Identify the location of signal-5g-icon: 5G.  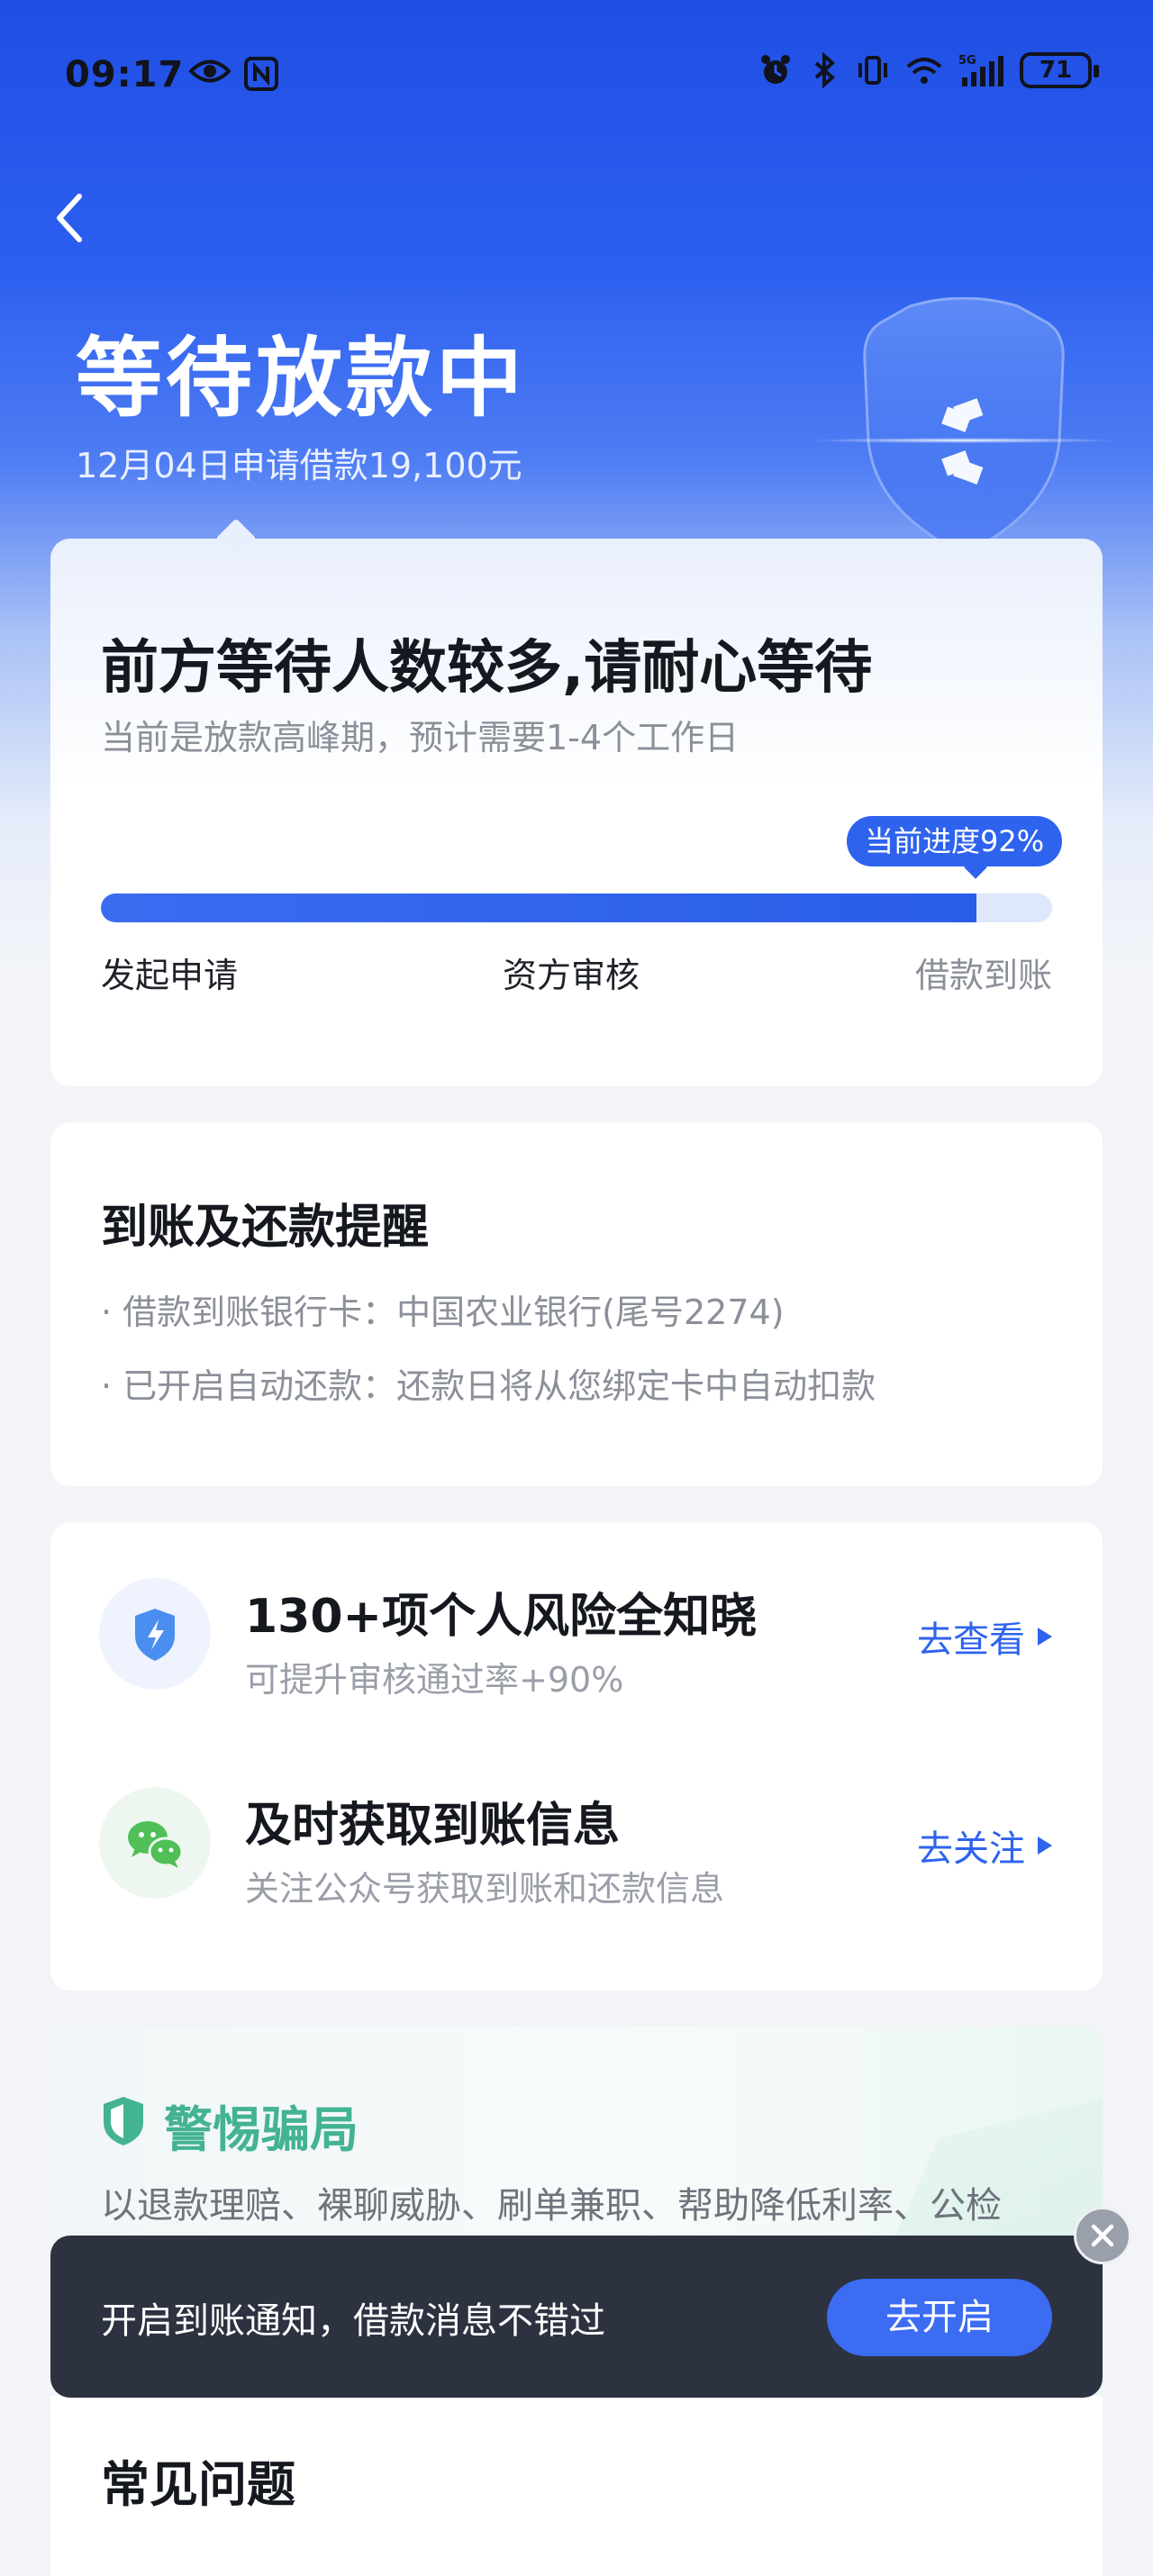
(980, 70).